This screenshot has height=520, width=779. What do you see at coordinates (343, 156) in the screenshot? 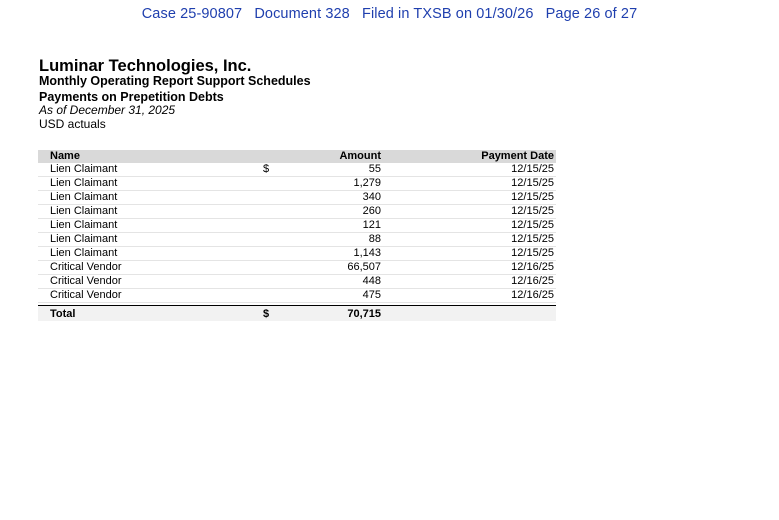
I see `column-header-amount: Amount` at bounding box center [343, 156].